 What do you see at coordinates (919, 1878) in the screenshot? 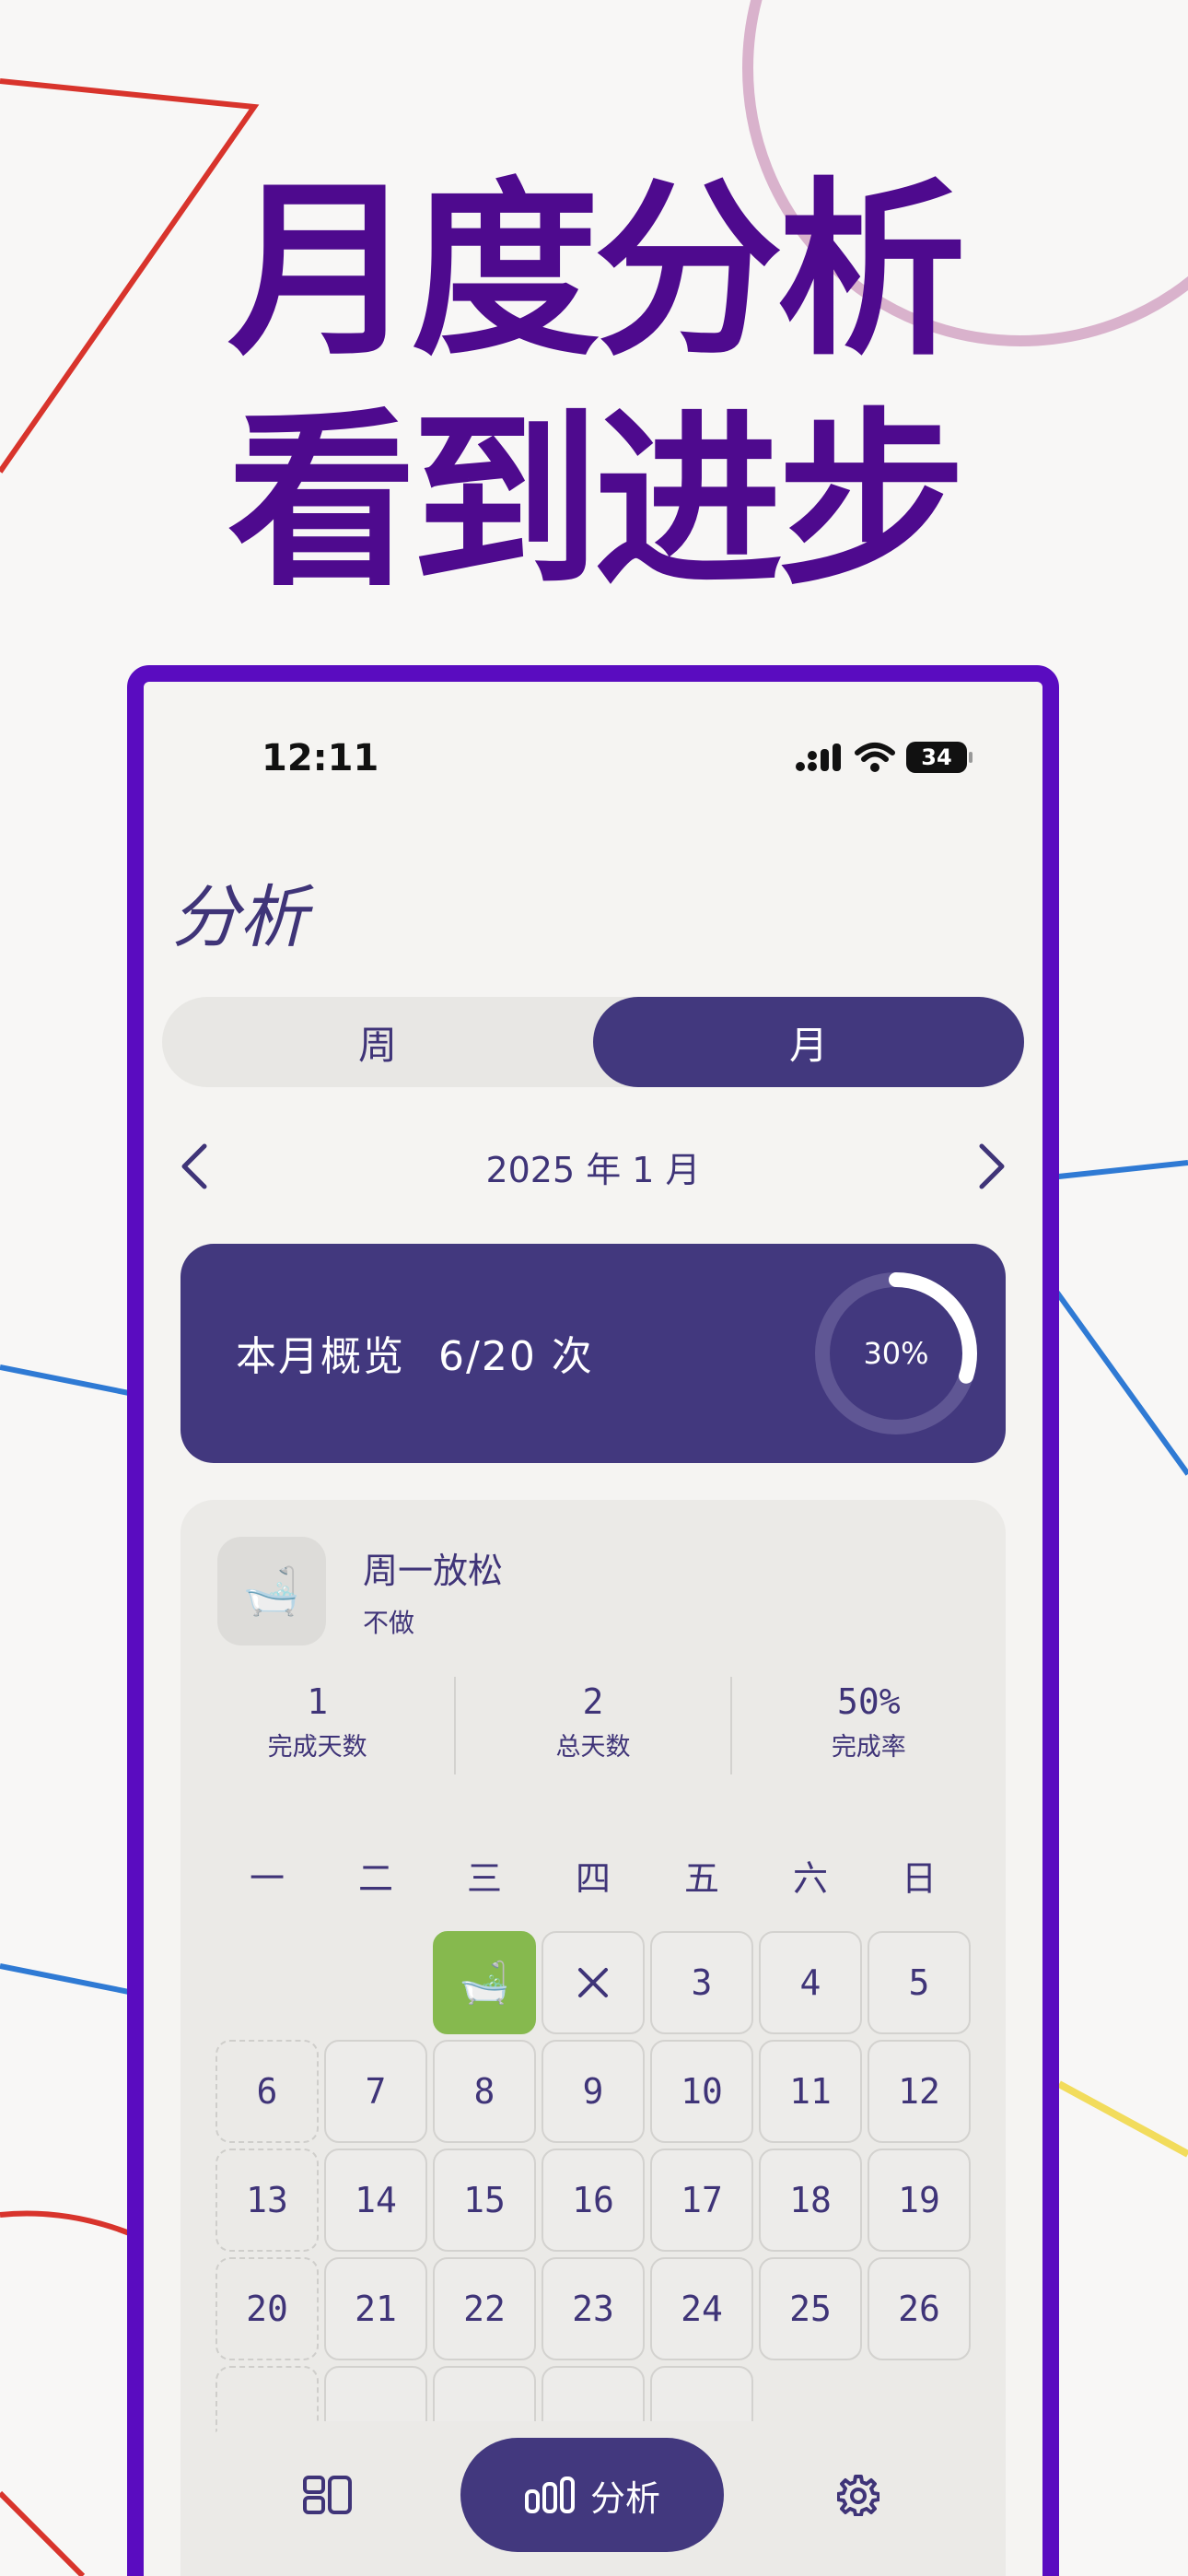
I see `weekday-label: 日` at bounding box center [919, 1878].